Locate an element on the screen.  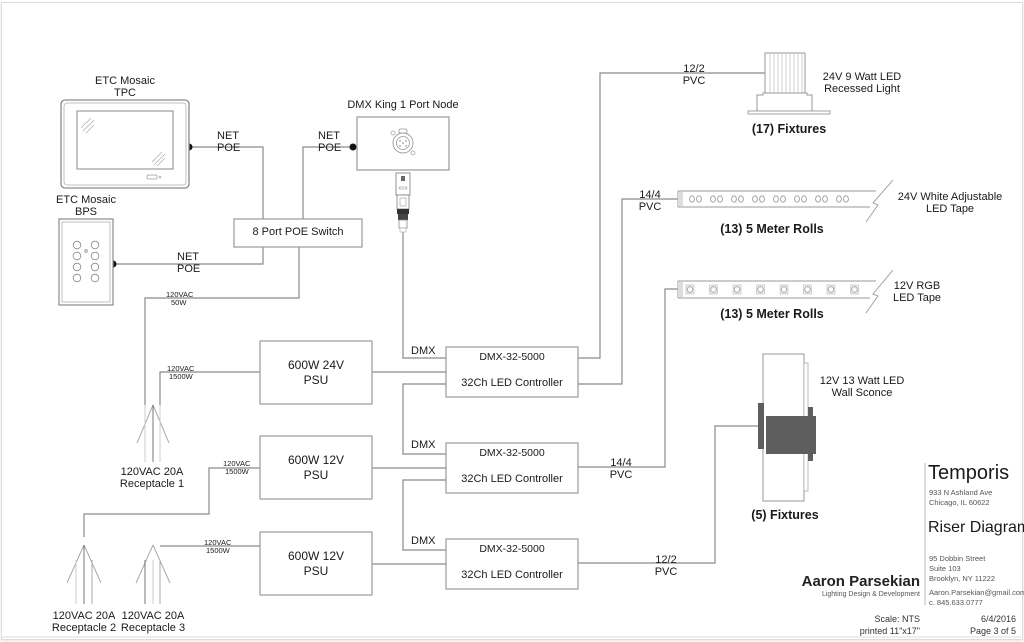
switch-power-label: 120VAC 50W is located at coordinates (179, 299).